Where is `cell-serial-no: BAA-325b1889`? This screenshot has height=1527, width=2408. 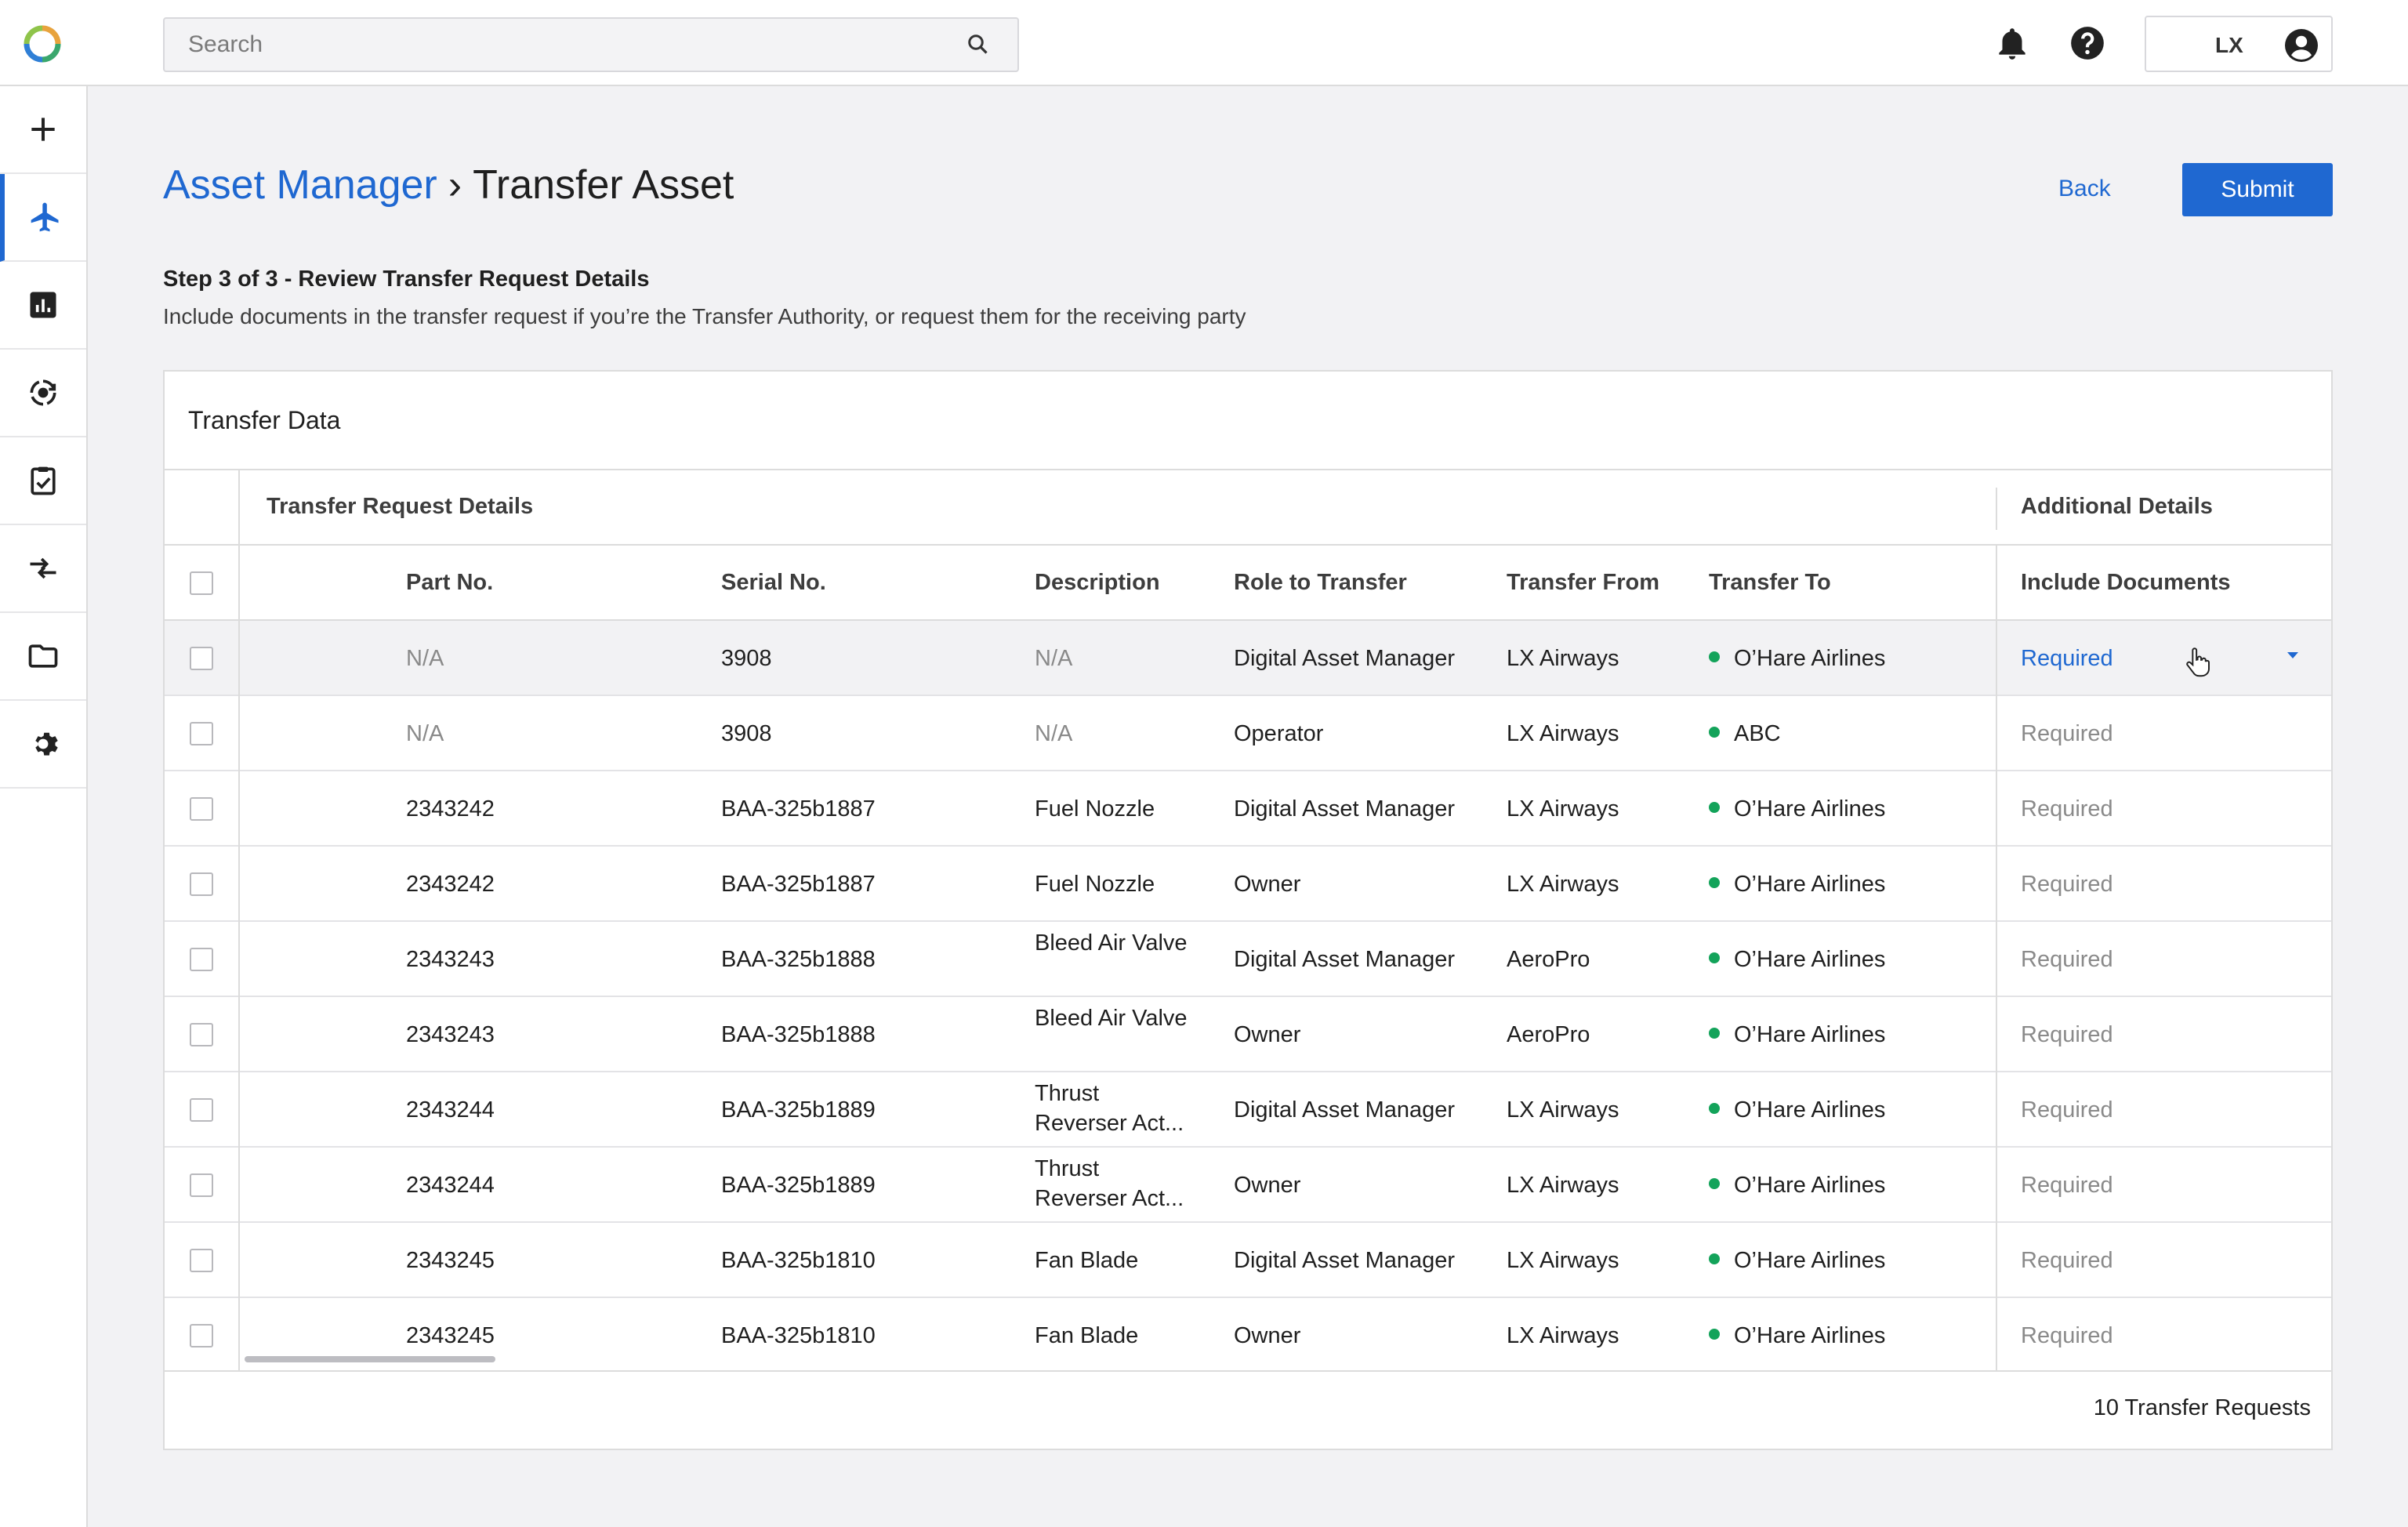 cell-serial-no: BAA-325b1889 is located at coordinates (798, 1185).